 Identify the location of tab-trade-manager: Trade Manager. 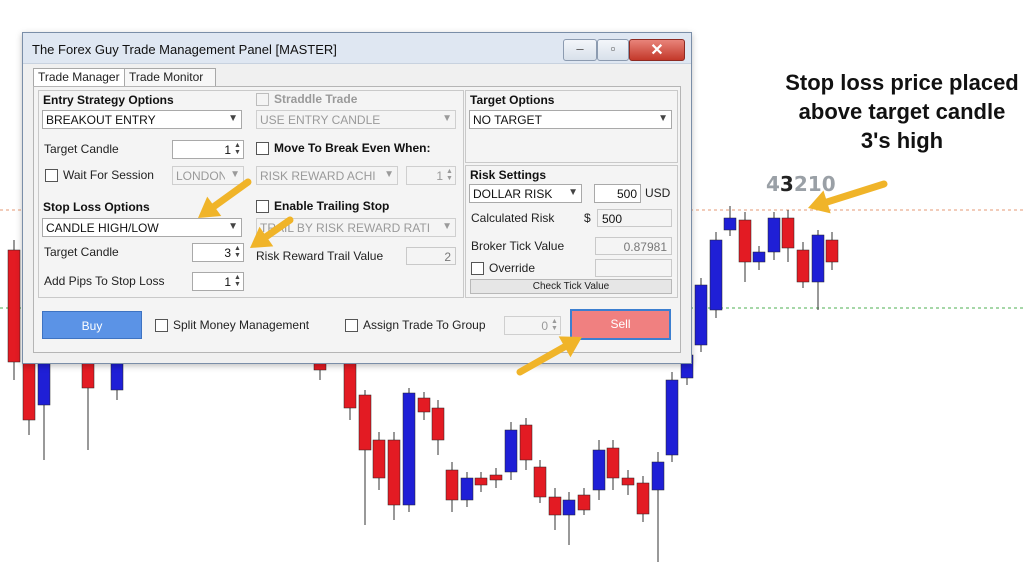
(82, 77).